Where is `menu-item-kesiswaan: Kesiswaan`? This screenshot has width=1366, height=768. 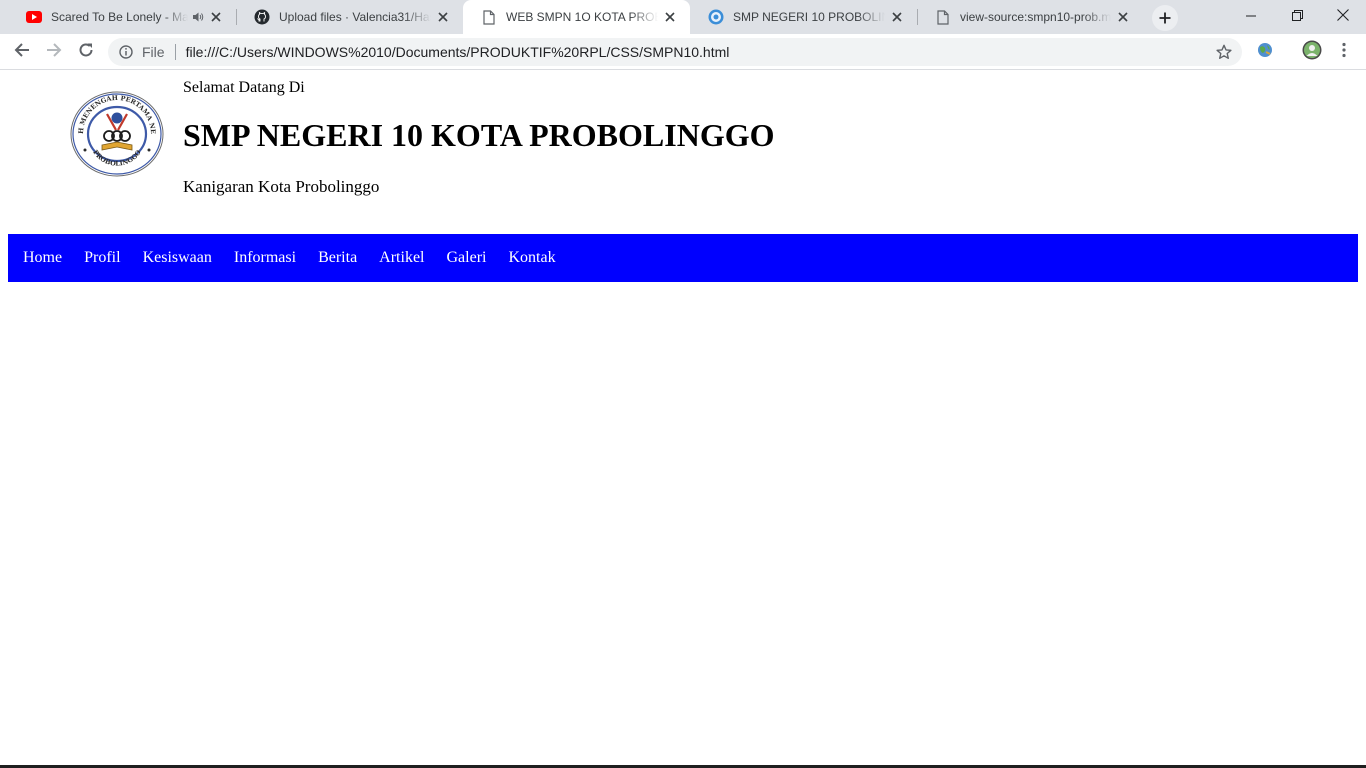
menu-item-kesiswaan: Kesiswaan is located at coordinates (181, 258).